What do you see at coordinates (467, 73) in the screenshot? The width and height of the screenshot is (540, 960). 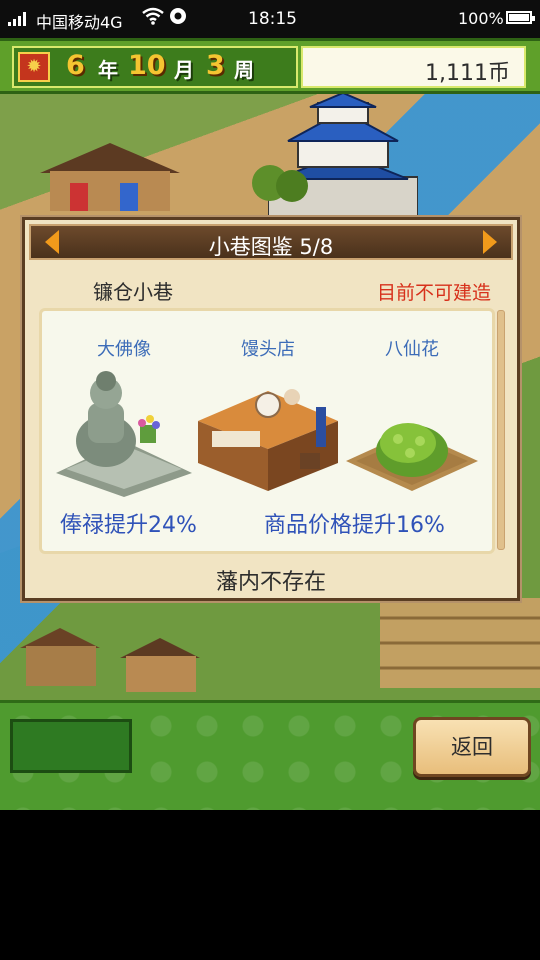 I see `coin-amount: 1,111币` at bounding box center [467, 73].